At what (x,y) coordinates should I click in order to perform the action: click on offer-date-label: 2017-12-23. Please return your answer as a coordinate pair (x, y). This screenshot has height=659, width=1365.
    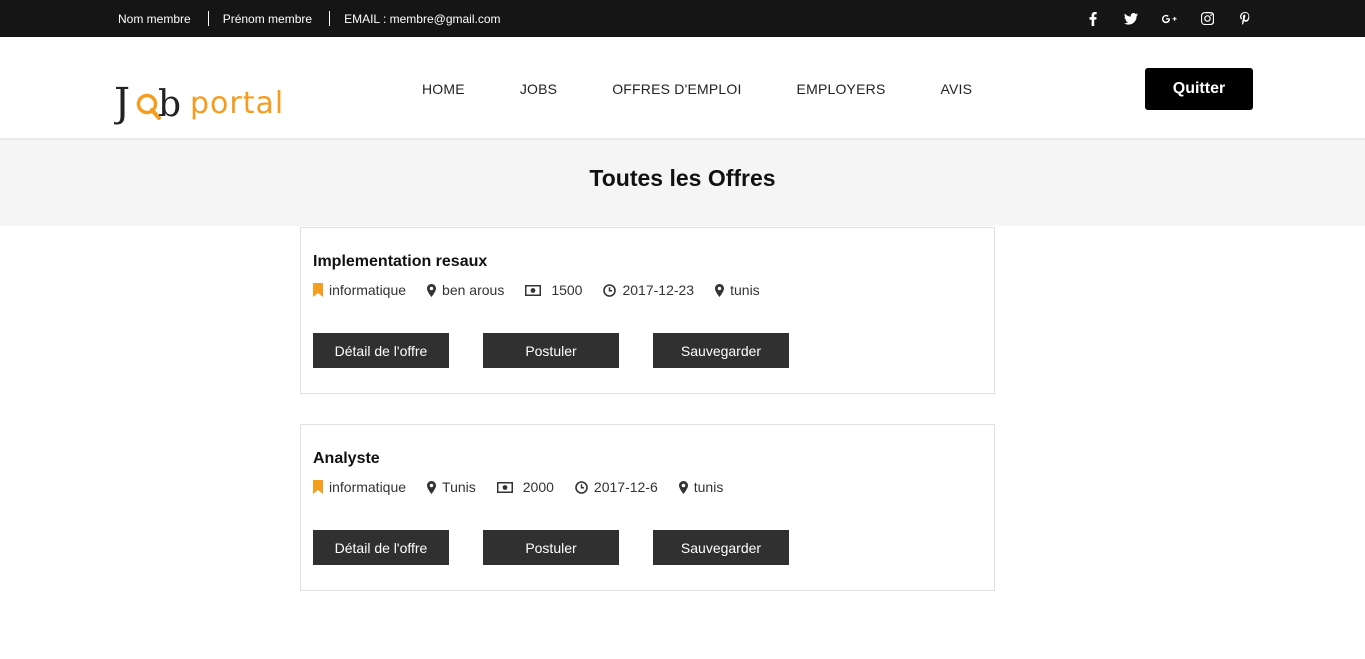
    Looking at the image, I should click on (658, 290).